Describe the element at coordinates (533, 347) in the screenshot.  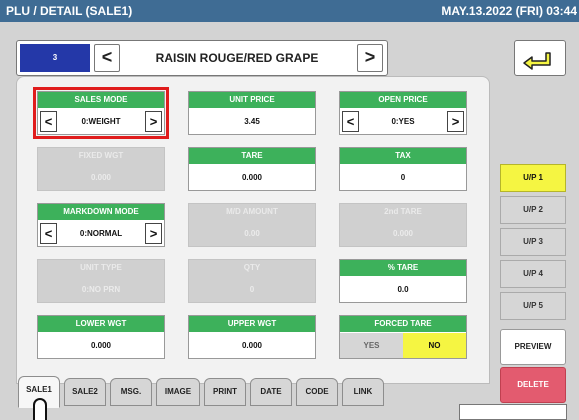
I see `preview-button: PREVIEW` at that location.